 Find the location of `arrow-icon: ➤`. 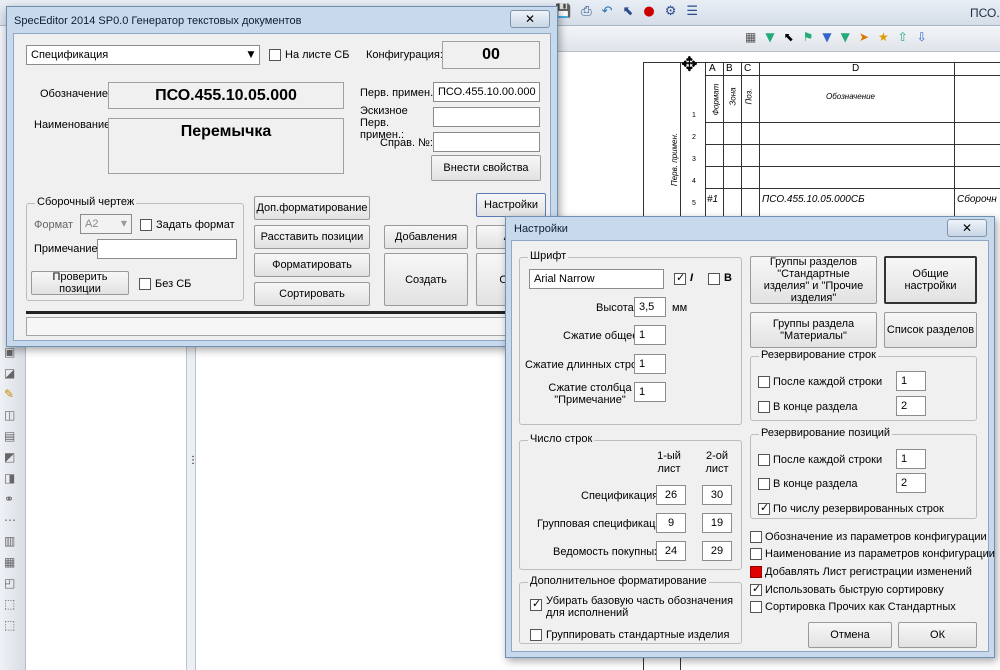

arrow-icon: ➤ is located at coordinates (864, 39).